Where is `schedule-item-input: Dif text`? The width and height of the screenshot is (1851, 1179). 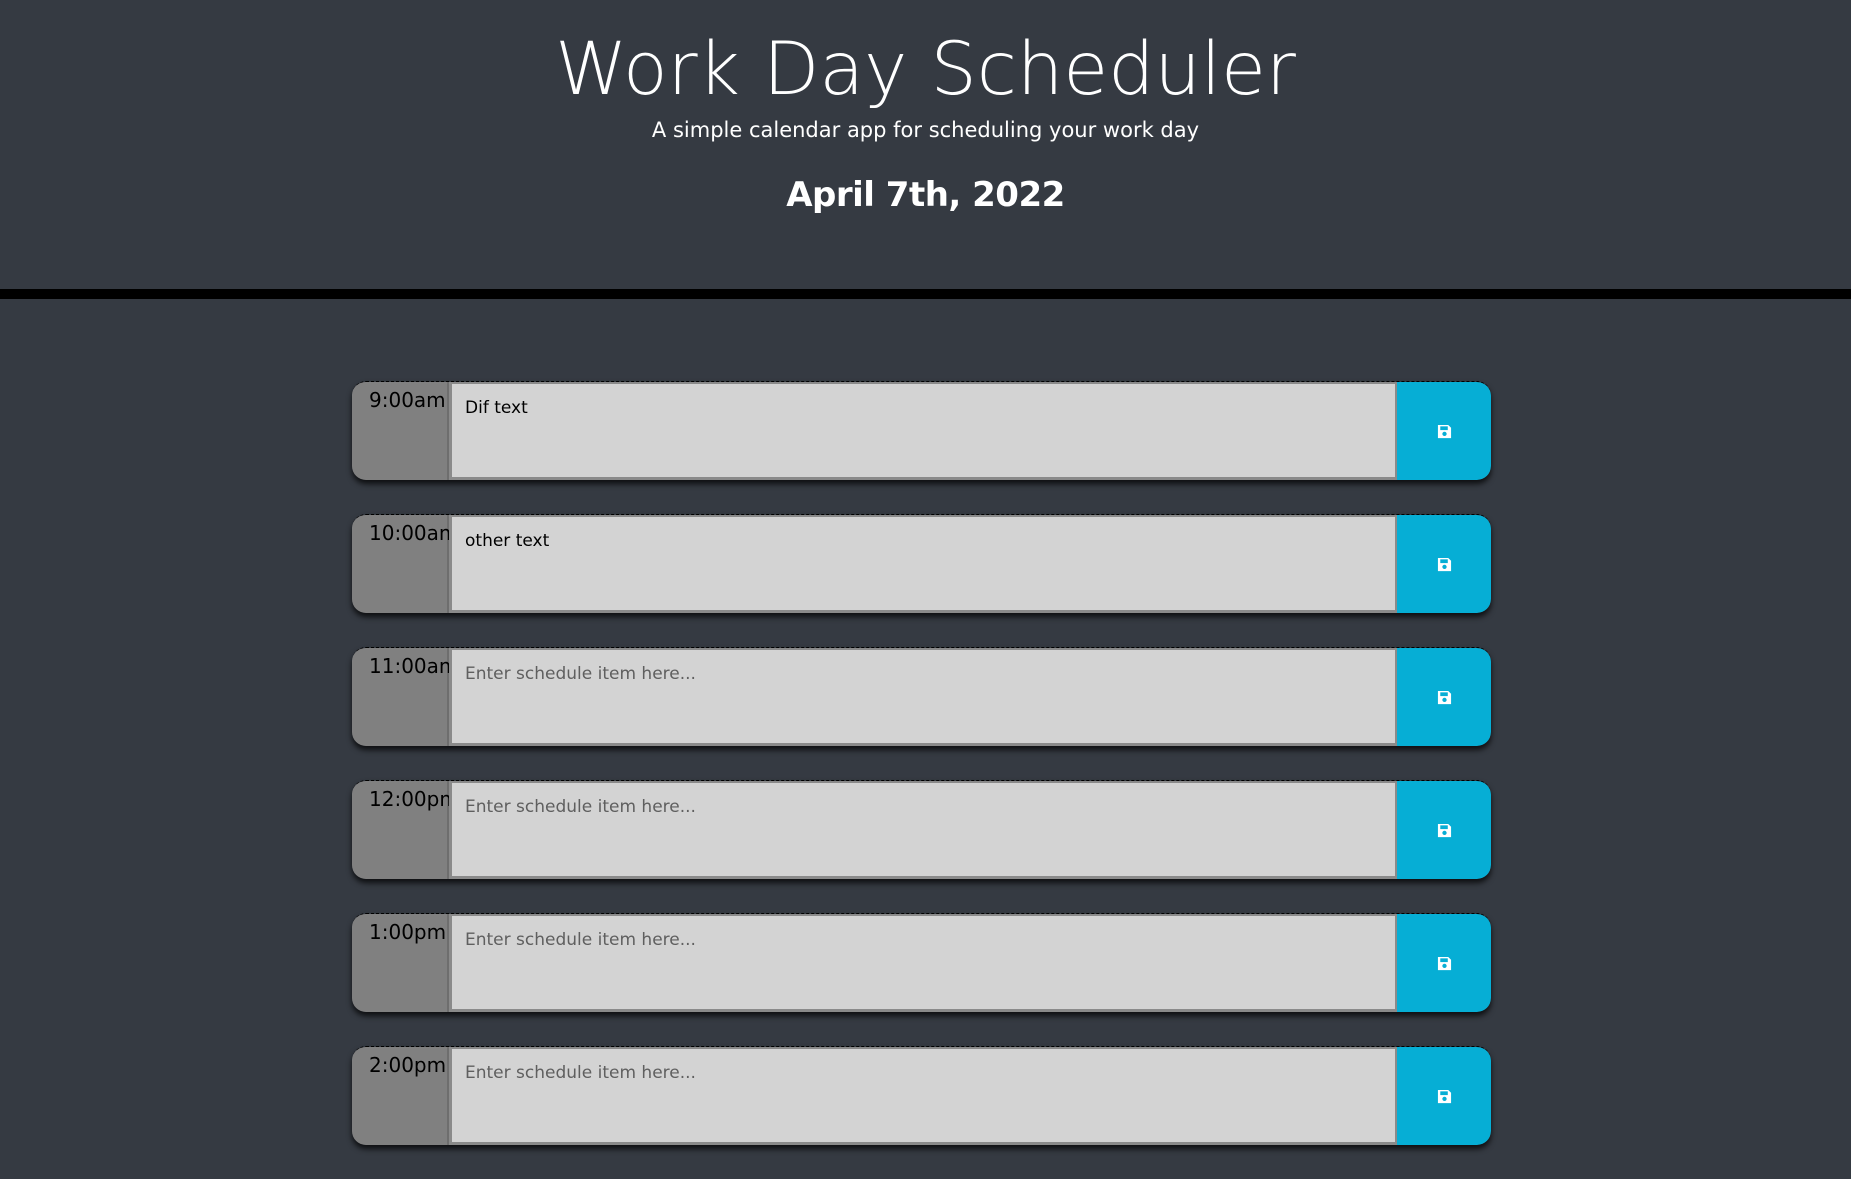
schedule-item-input: Dif text is located at coordinates (923, 431).